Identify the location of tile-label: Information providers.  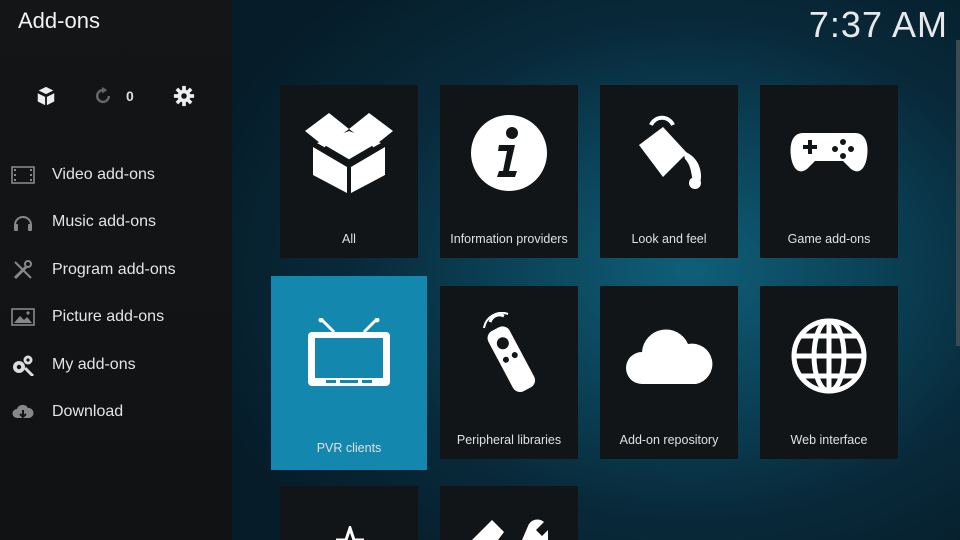
(509, 239).